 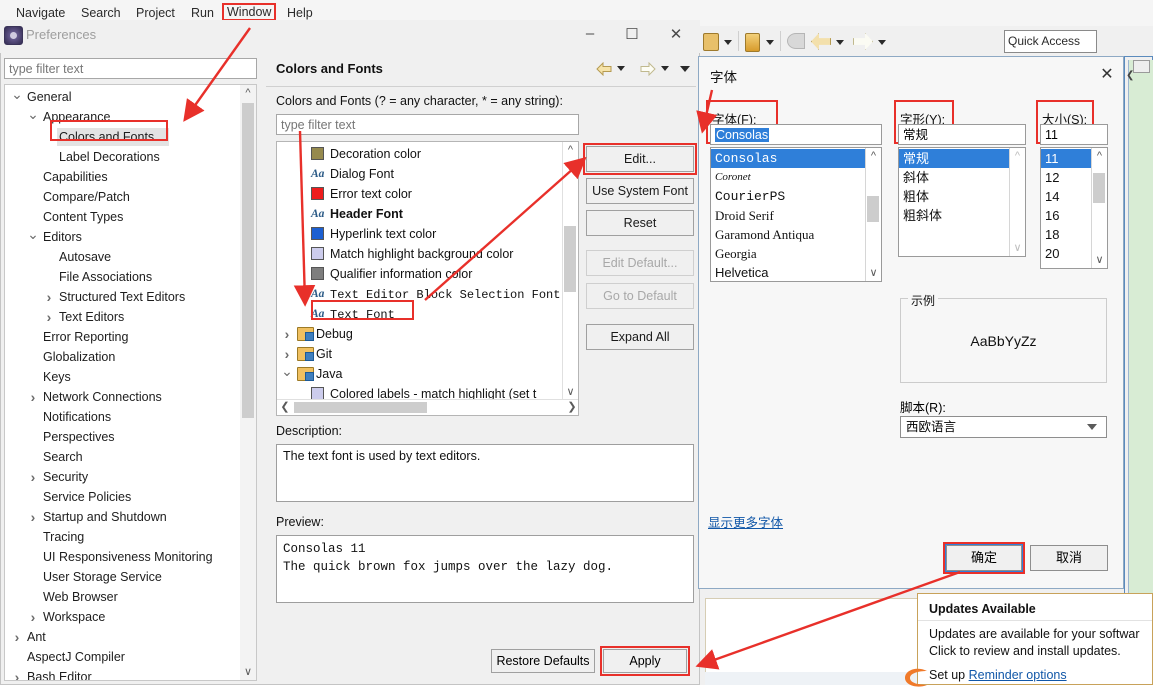 I want to click on list-item: Hyperlink text color, so click(x=373, y=234).